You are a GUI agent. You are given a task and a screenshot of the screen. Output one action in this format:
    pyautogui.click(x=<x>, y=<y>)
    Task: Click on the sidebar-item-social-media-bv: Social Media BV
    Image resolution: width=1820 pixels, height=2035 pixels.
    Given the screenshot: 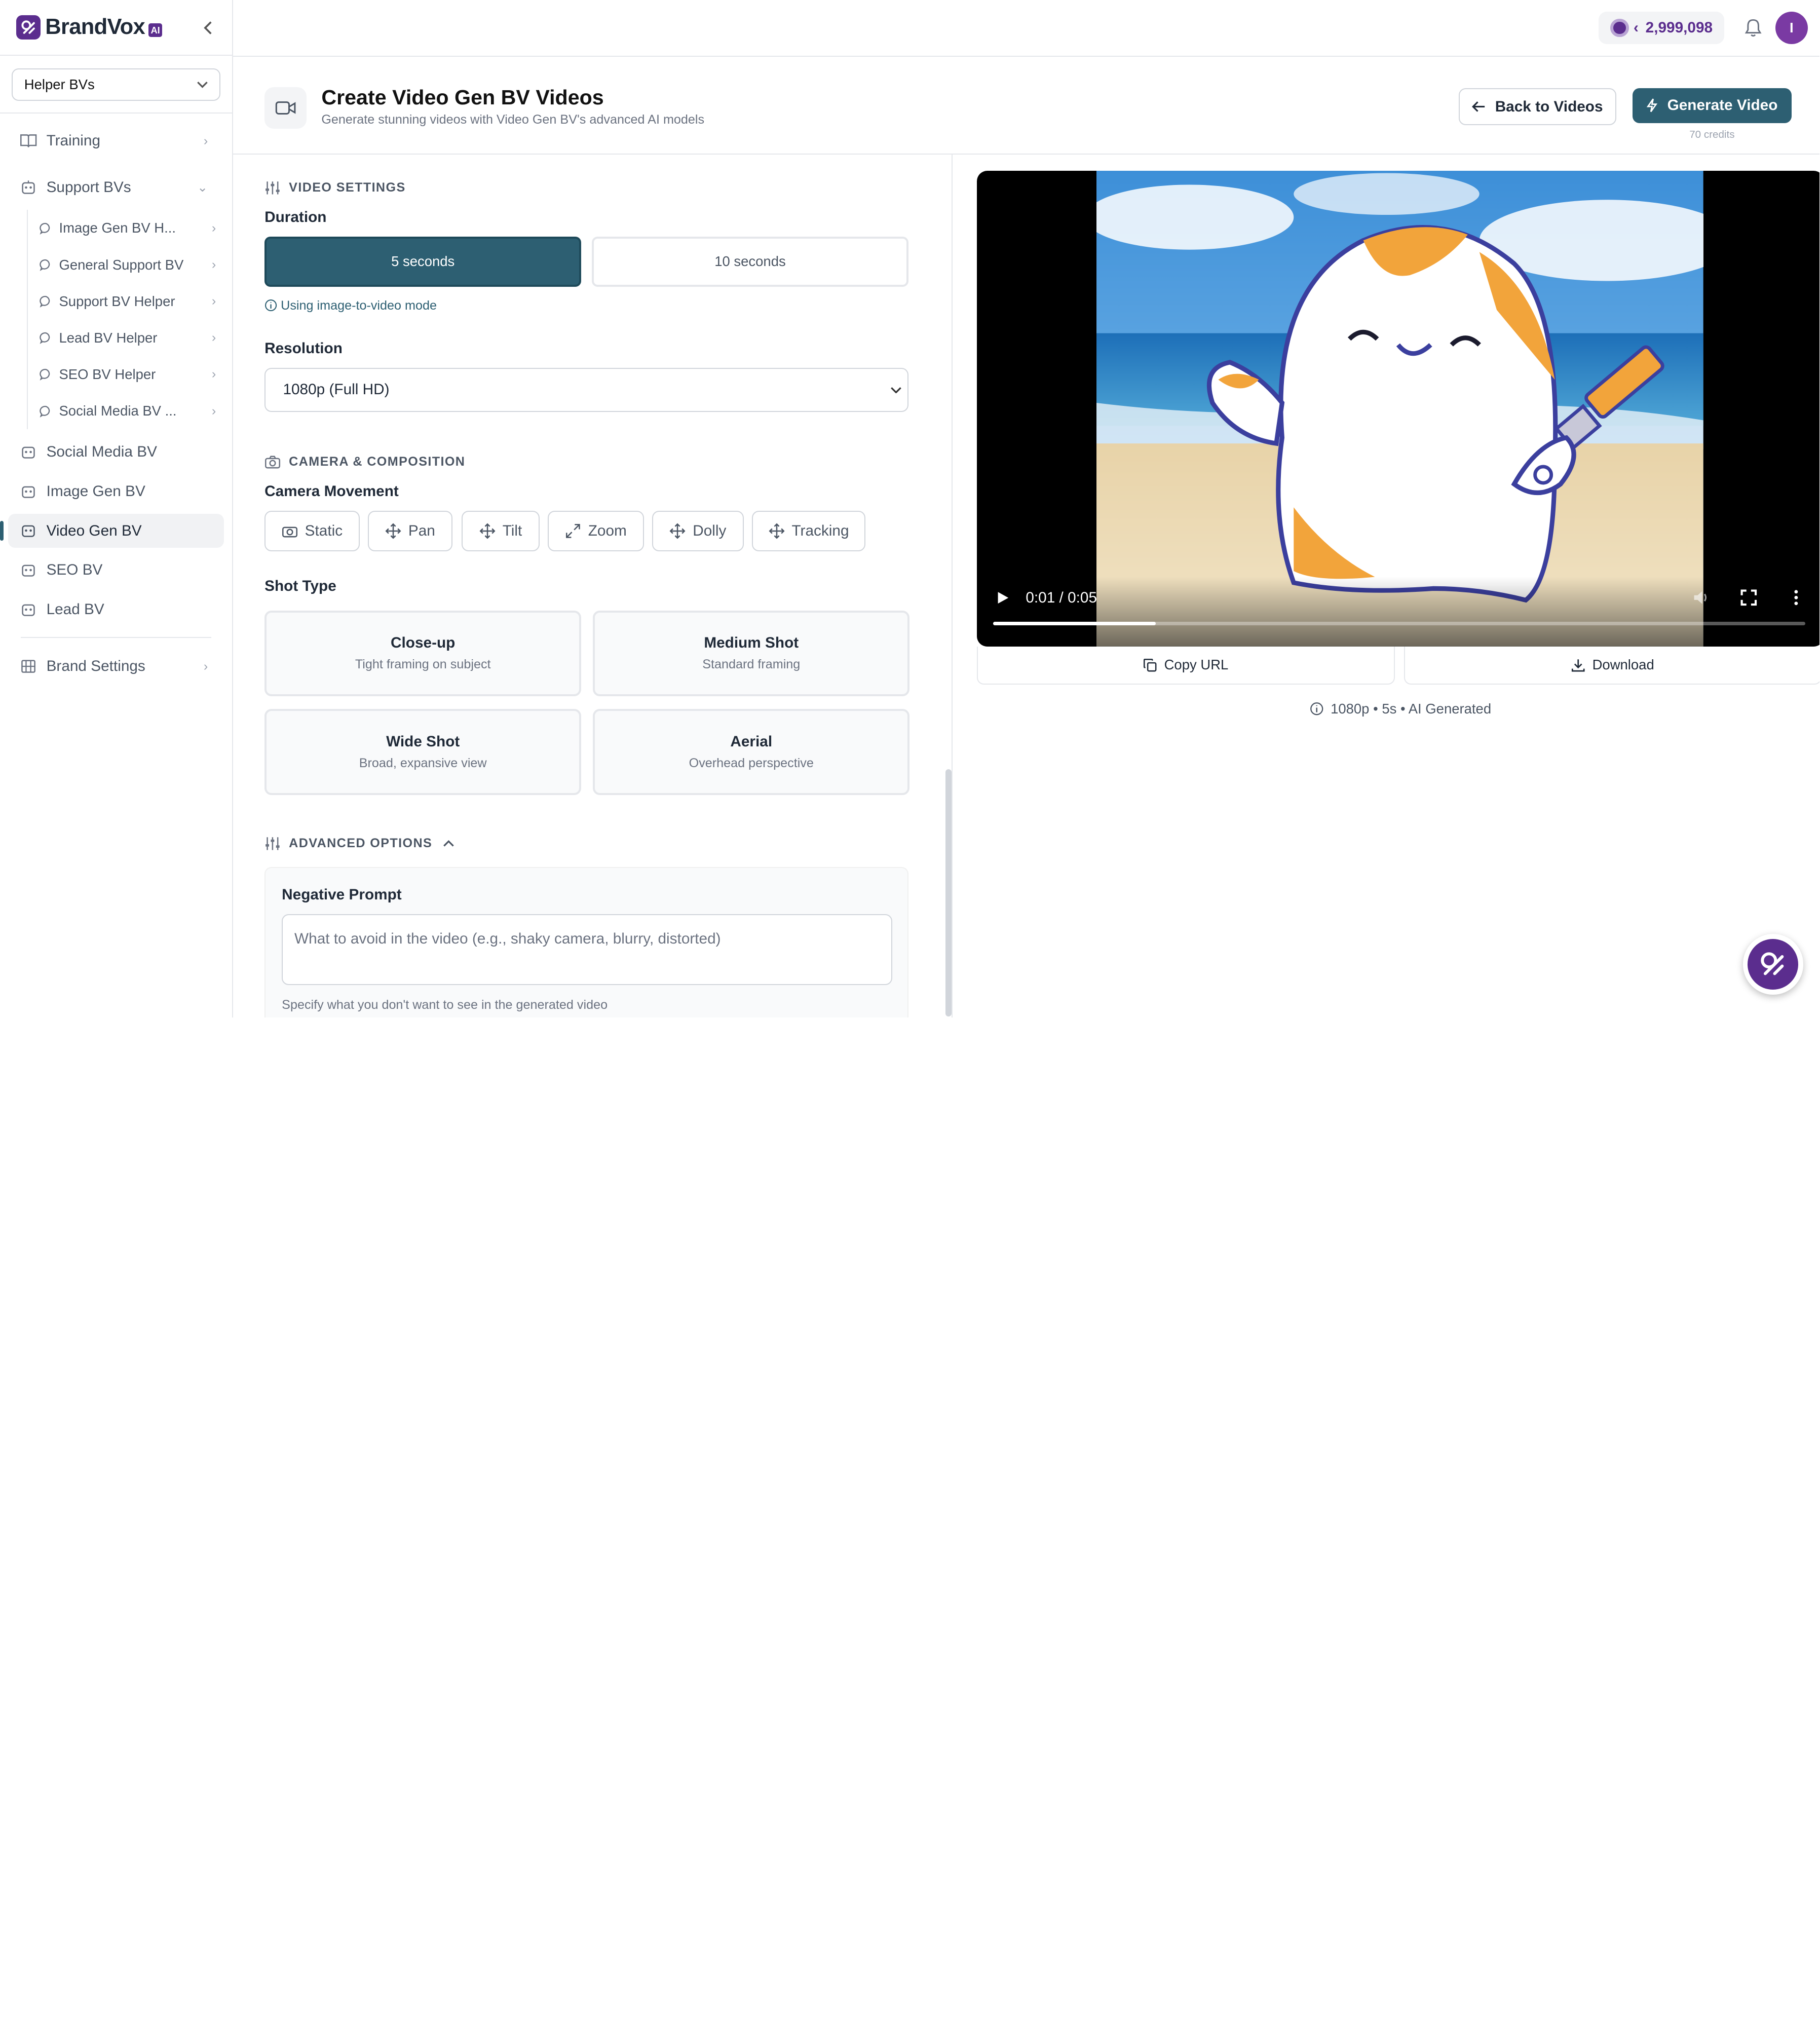 What is the action you would take?
    pyautogui.click(x=116, y=452)
    